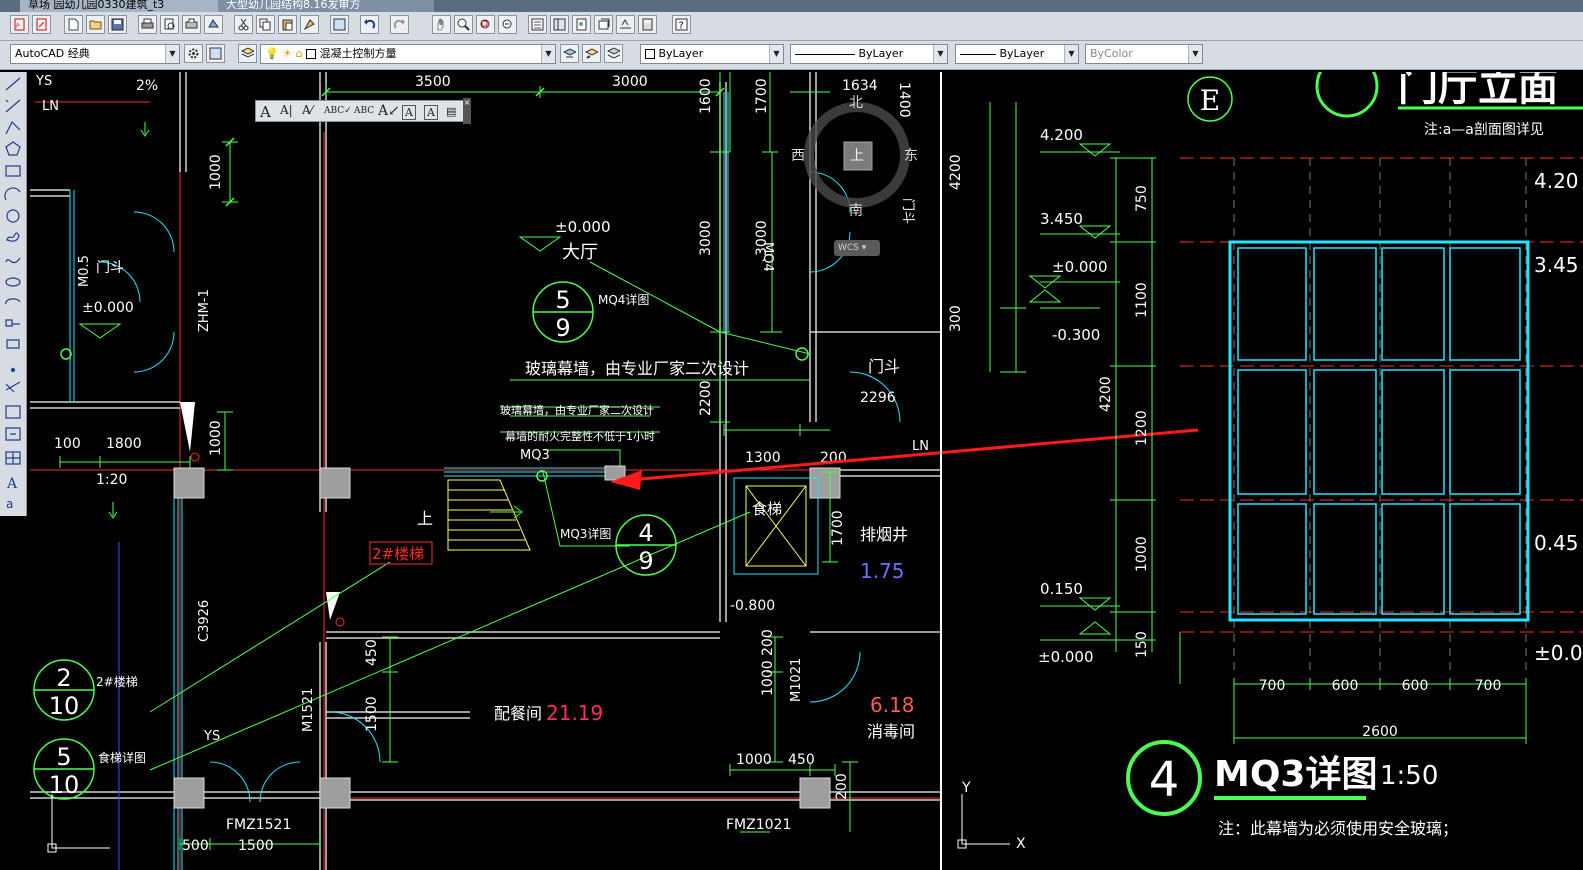 Image resolution: width=1583 pixels, height=870 pixels. I want to click on bubble-sheet: 9, so click(645, 561).